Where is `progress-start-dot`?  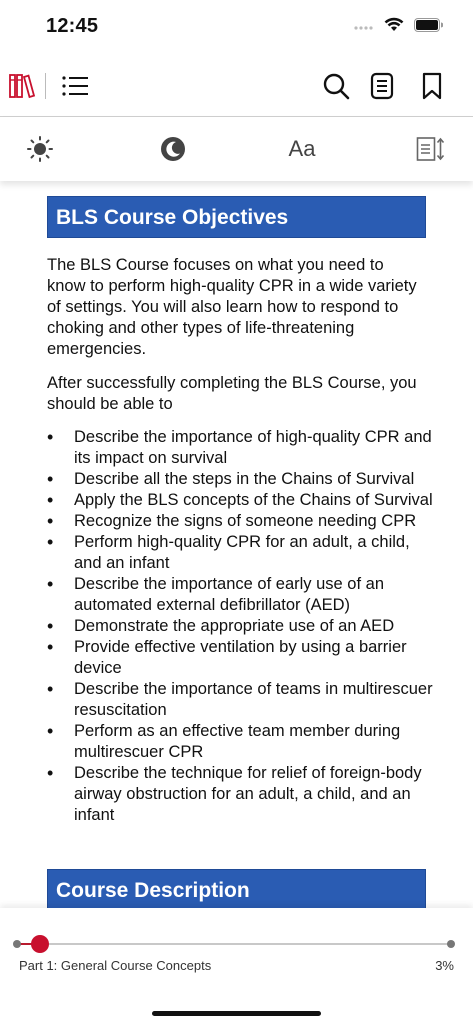 progress-start-dot is located at coordinates (17, 944).